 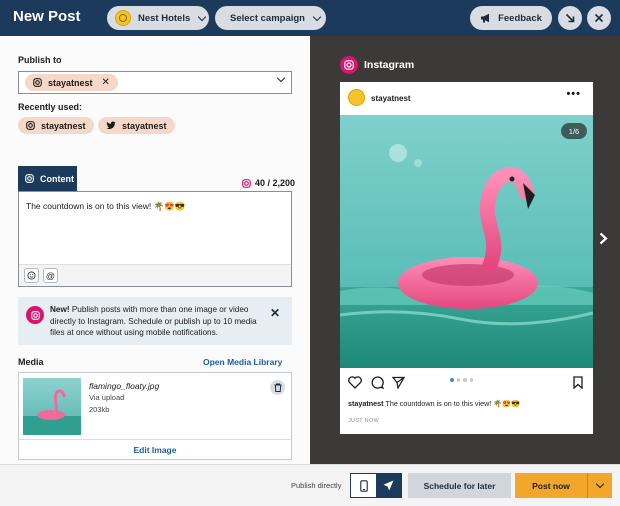 I want to click on minimize-icon, so click(x=570, y=18).